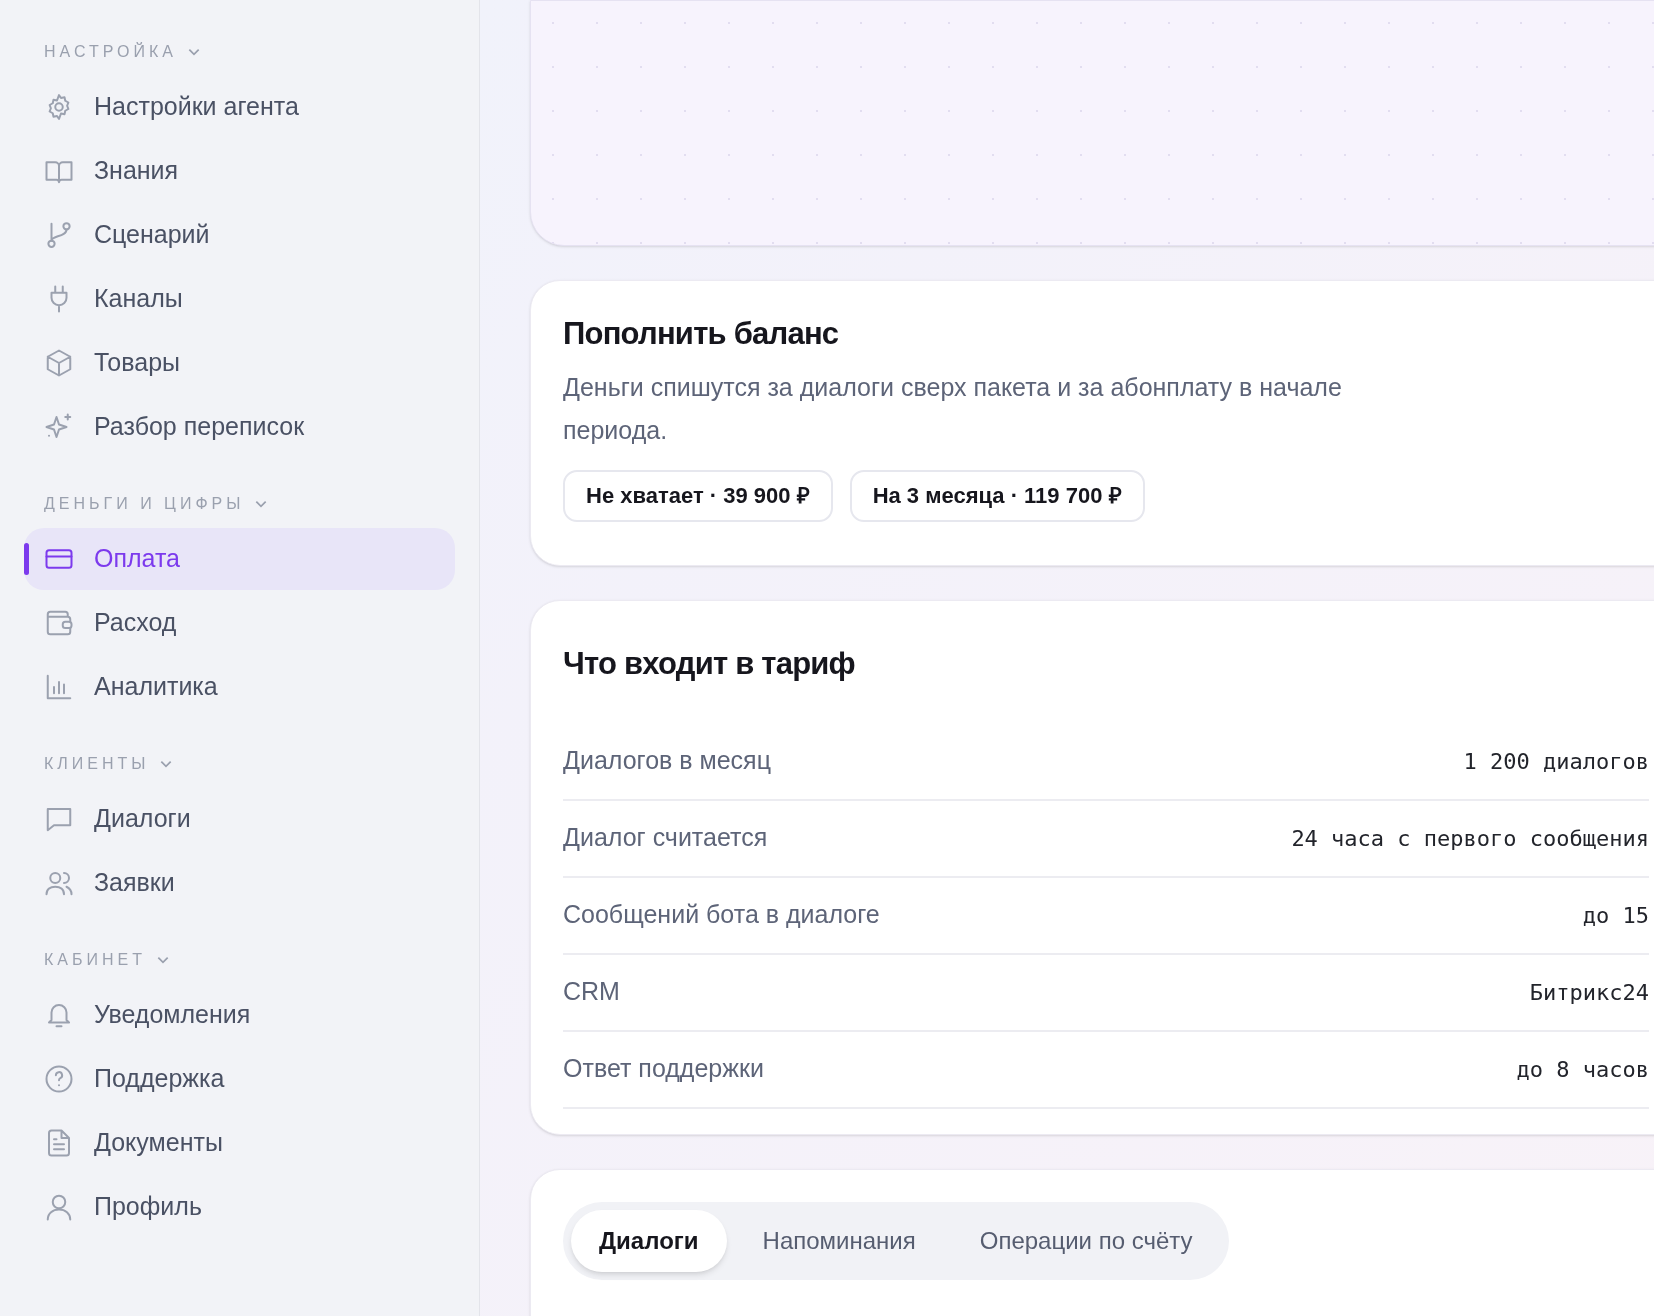  What do you see at coordinates (59, 363) in the screenshot?
I see `cube-icon` at bounding box center [59, 363].